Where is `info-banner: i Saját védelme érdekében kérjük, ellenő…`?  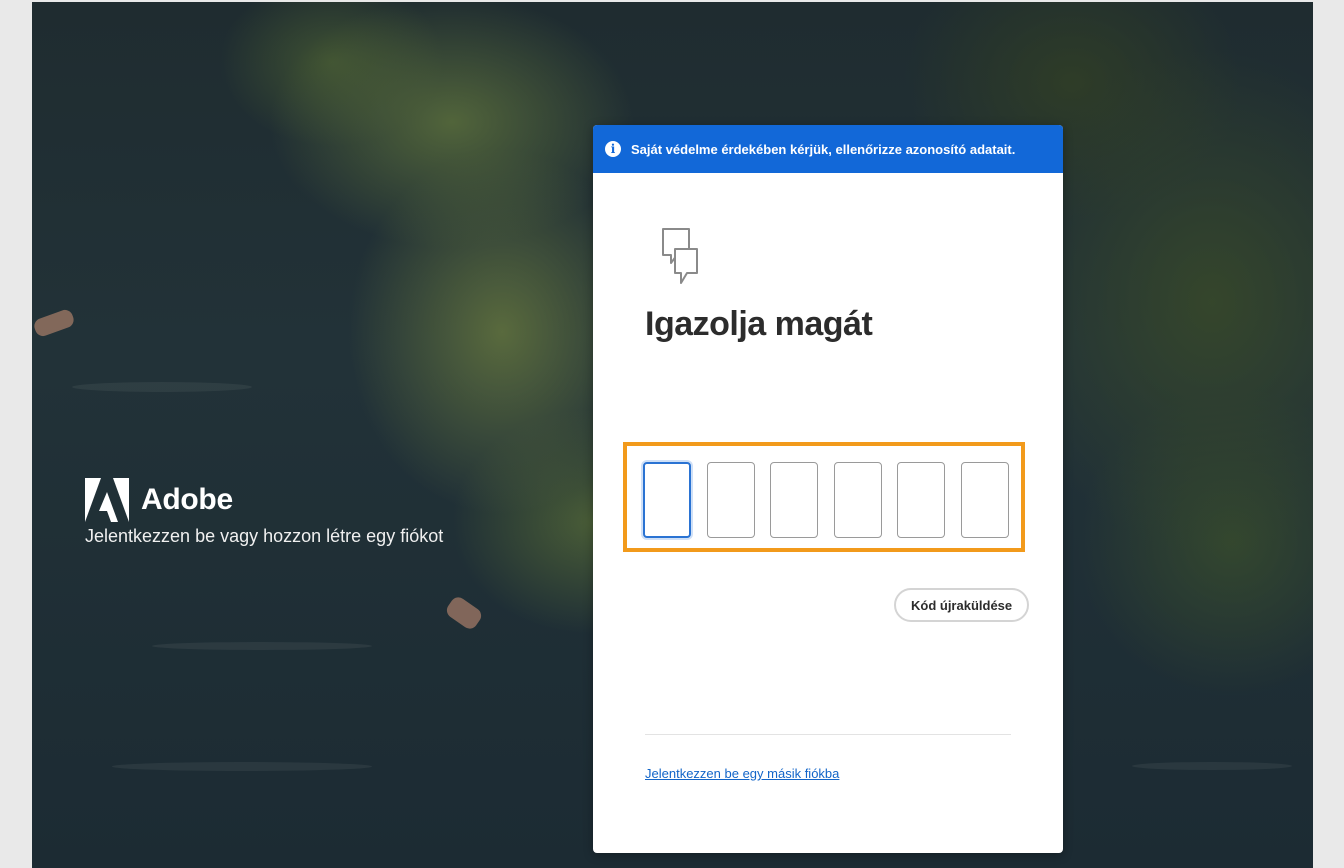
info-banner: i Saját védelme érdekében kérjük, ellenő… is located at coordinates (828, 149).